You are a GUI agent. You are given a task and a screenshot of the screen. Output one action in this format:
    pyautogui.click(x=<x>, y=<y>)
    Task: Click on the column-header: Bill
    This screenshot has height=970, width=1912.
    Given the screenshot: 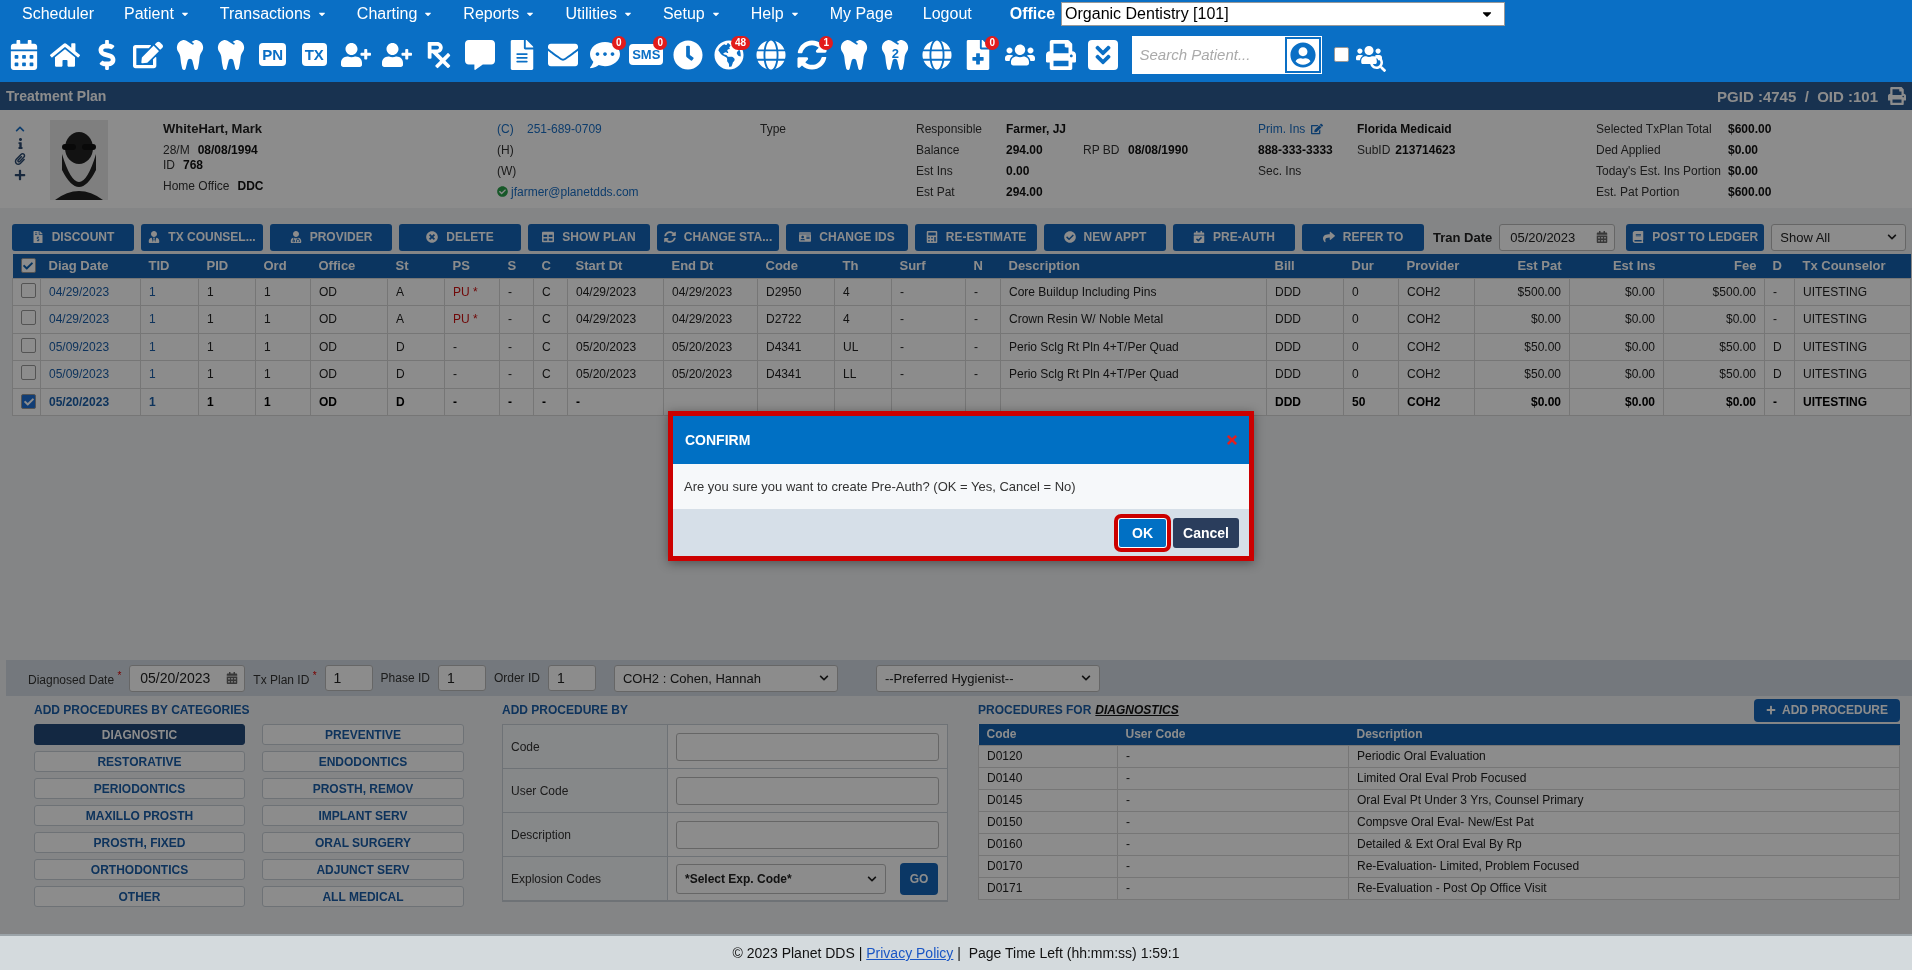 What is the action you would take?
    pyautogui.click(x=1305, y=266)
    